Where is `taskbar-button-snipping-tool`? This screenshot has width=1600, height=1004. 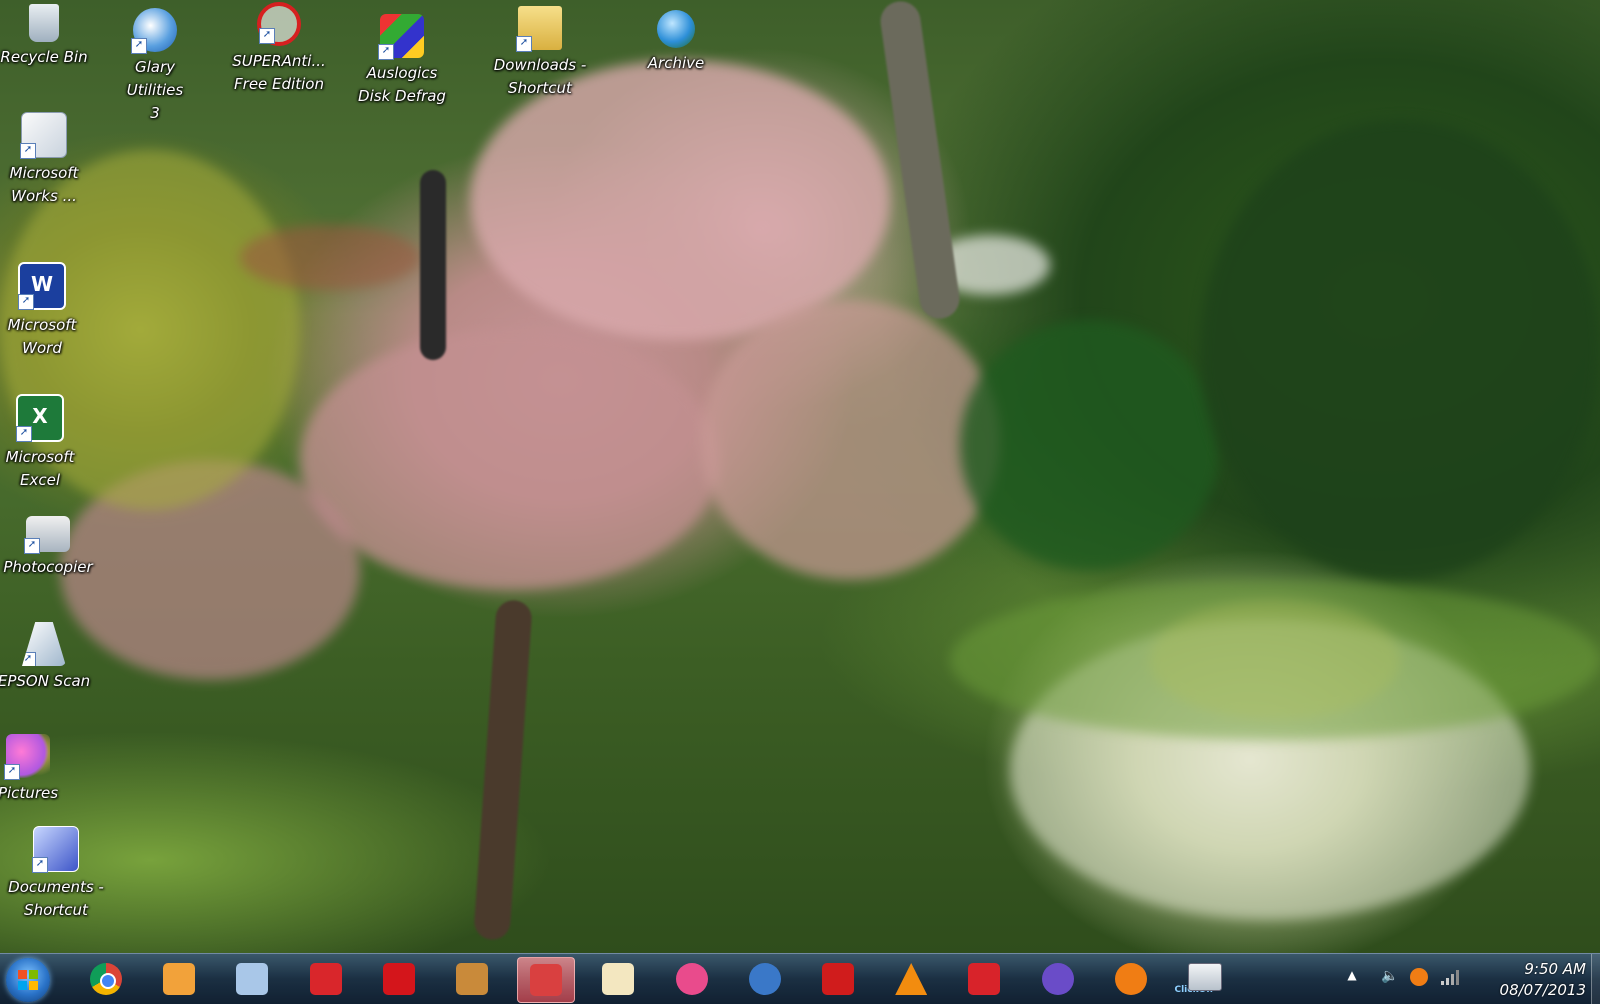
taskbar-button-snipping-tool is located at coordinates (546, 980).